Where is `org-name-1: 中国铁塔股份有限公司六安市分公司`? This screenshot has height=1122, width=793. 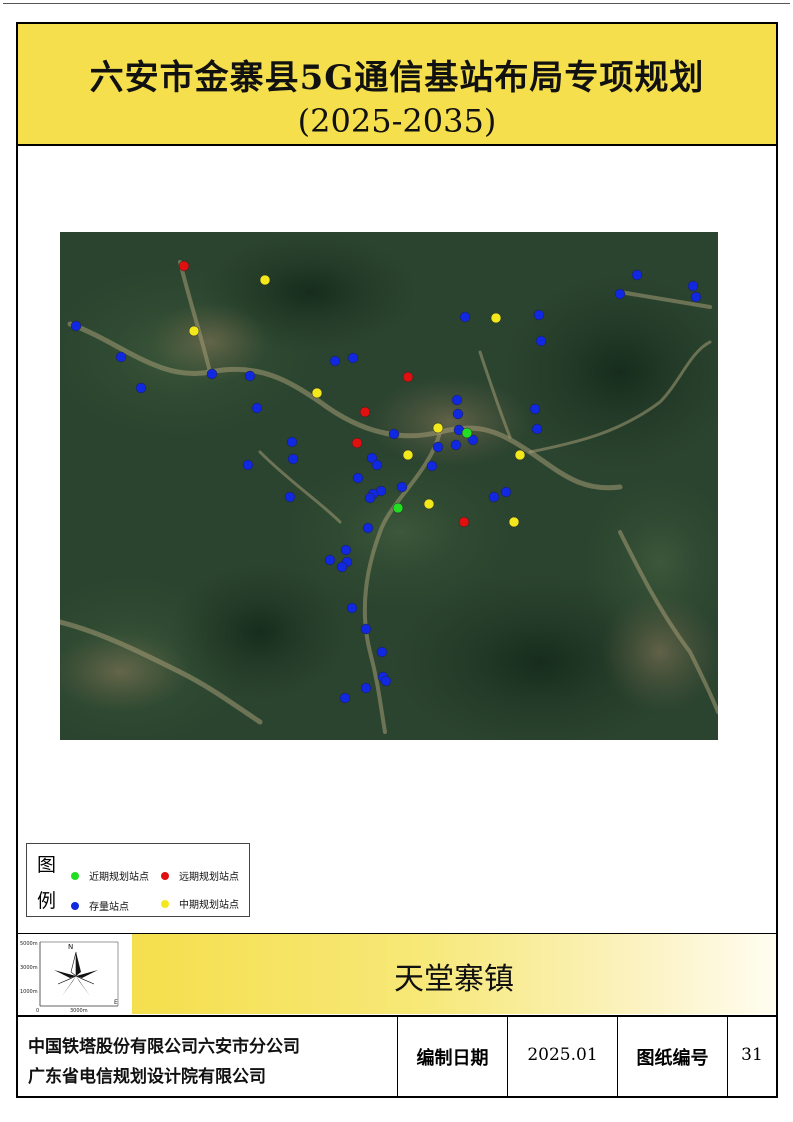 org-name-1: 中国铁塔股份有限公司六安市分公司 is located at coordinates (164, 1047).